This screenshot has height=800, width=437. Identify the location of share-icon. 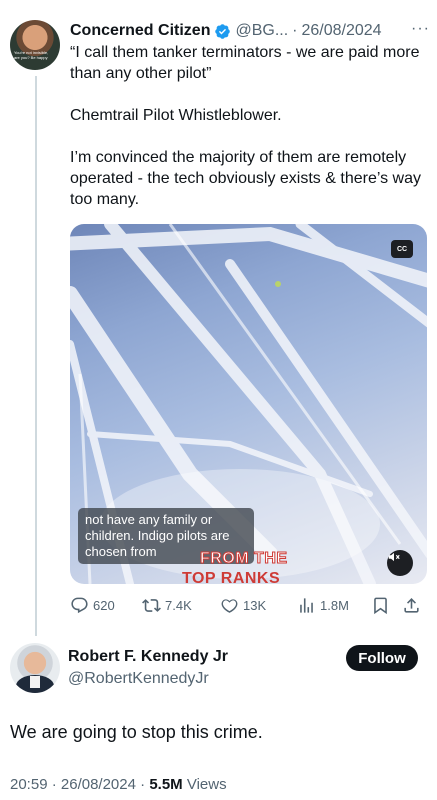
(411, 605).